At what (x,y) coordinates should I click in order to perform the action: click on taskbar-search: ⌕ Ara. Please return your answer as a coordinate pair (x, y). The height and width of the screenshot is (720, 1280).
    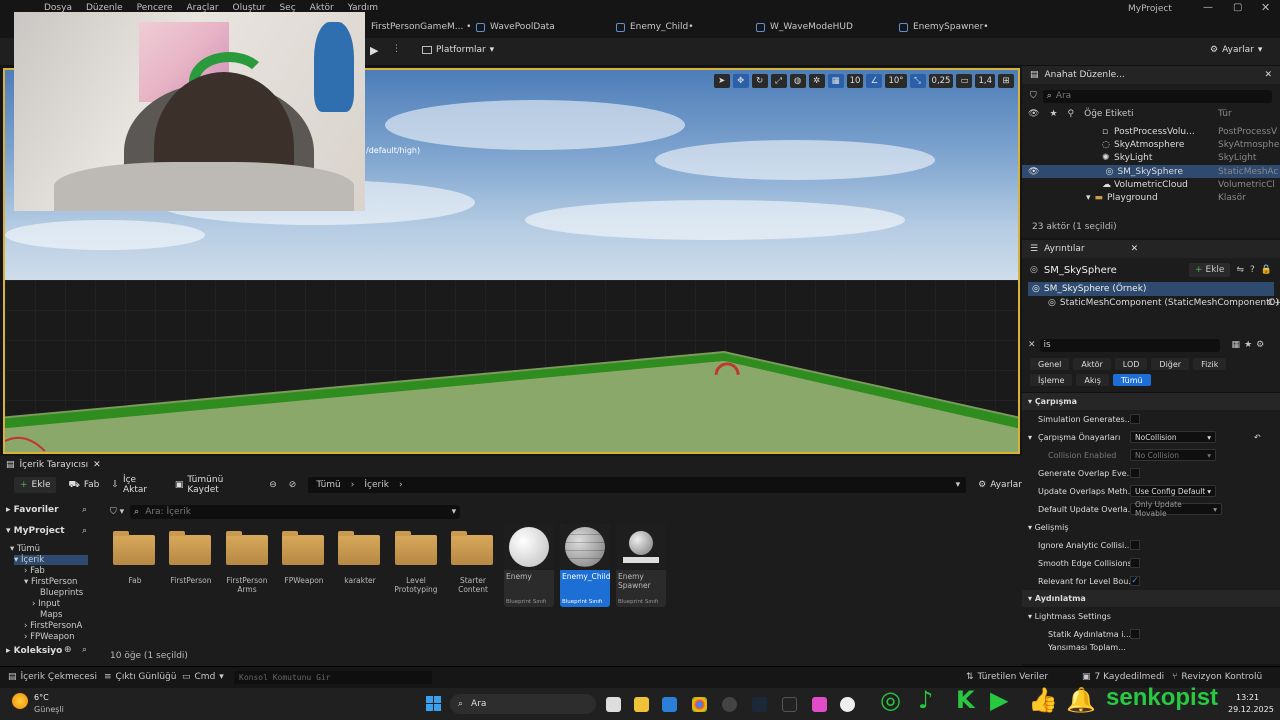
    Looking at the image, I should click on (523, 704).